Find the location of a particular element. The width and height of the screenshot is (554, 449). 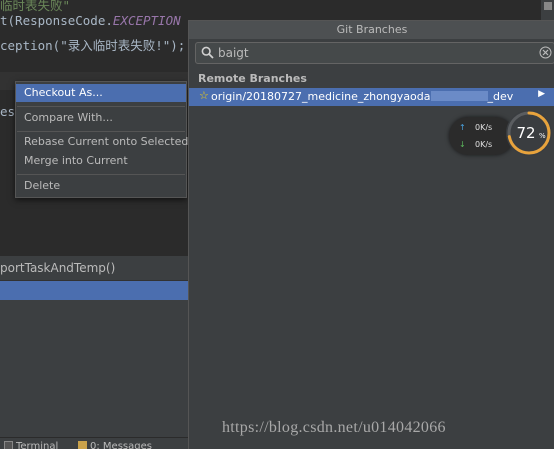

branch-search-input is located at coordinates (368, 53).